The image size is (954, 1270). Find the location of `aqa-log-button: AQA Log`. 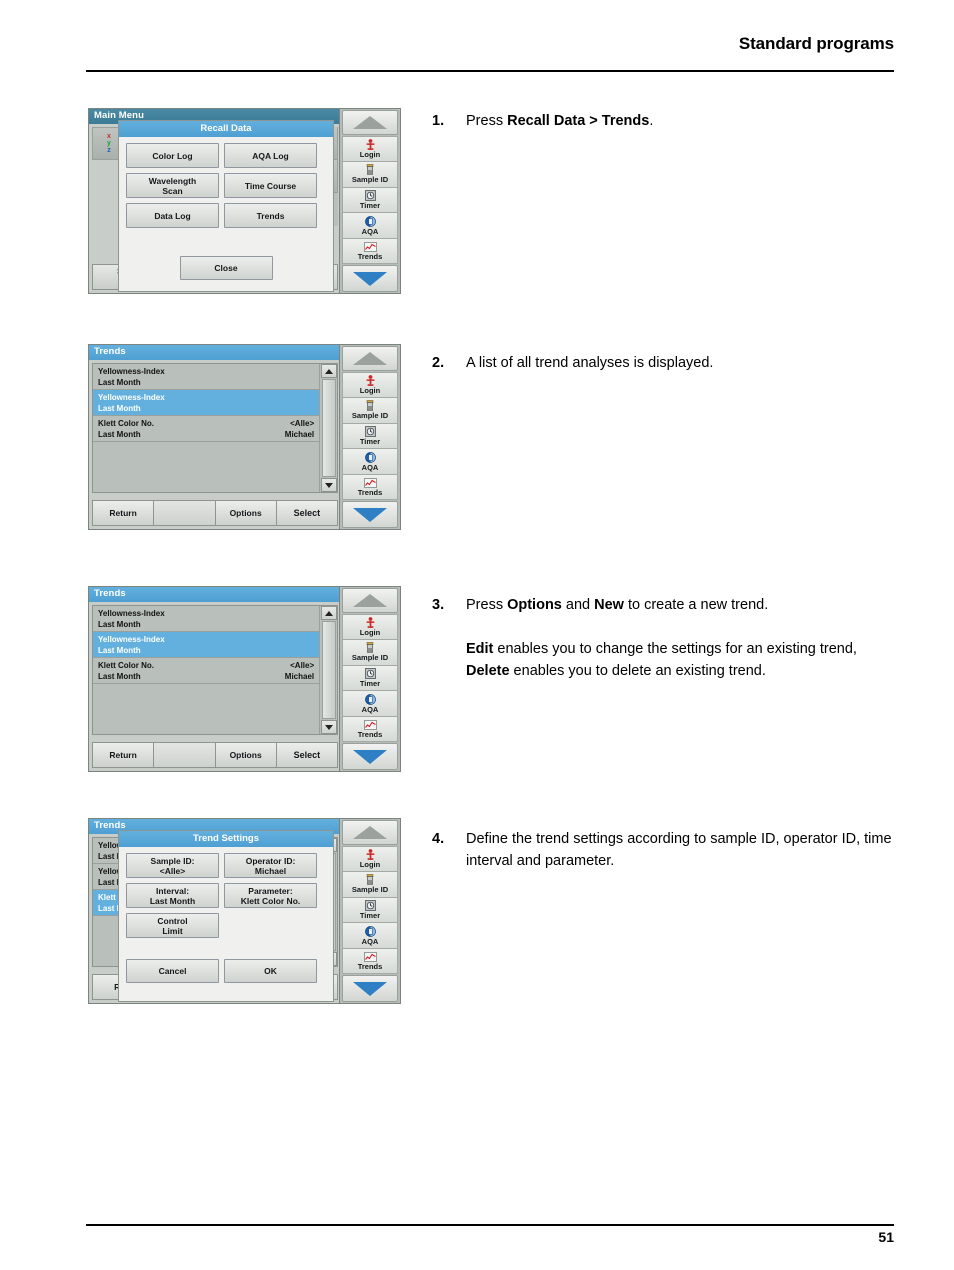

aqa-log-button: AQA Log is located at coordinates (270, 155).